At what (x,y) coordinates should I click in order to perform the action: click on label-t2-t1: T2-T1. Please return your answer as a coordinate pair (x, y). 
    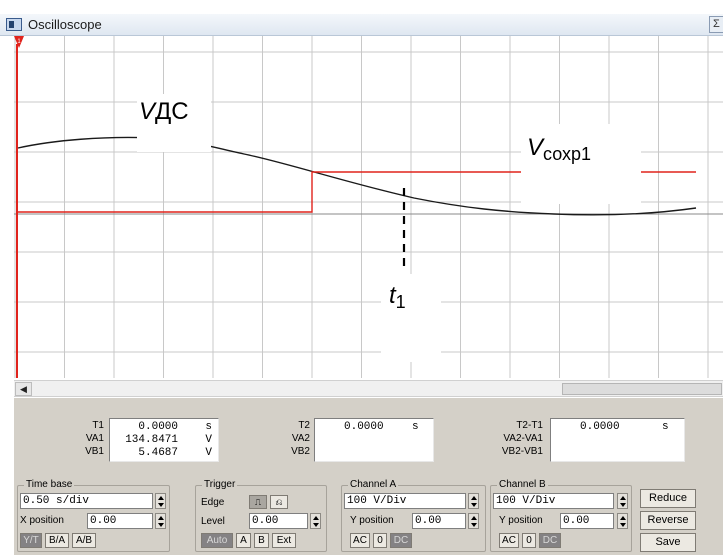
    Looking at the image, I should click on (529, 425).